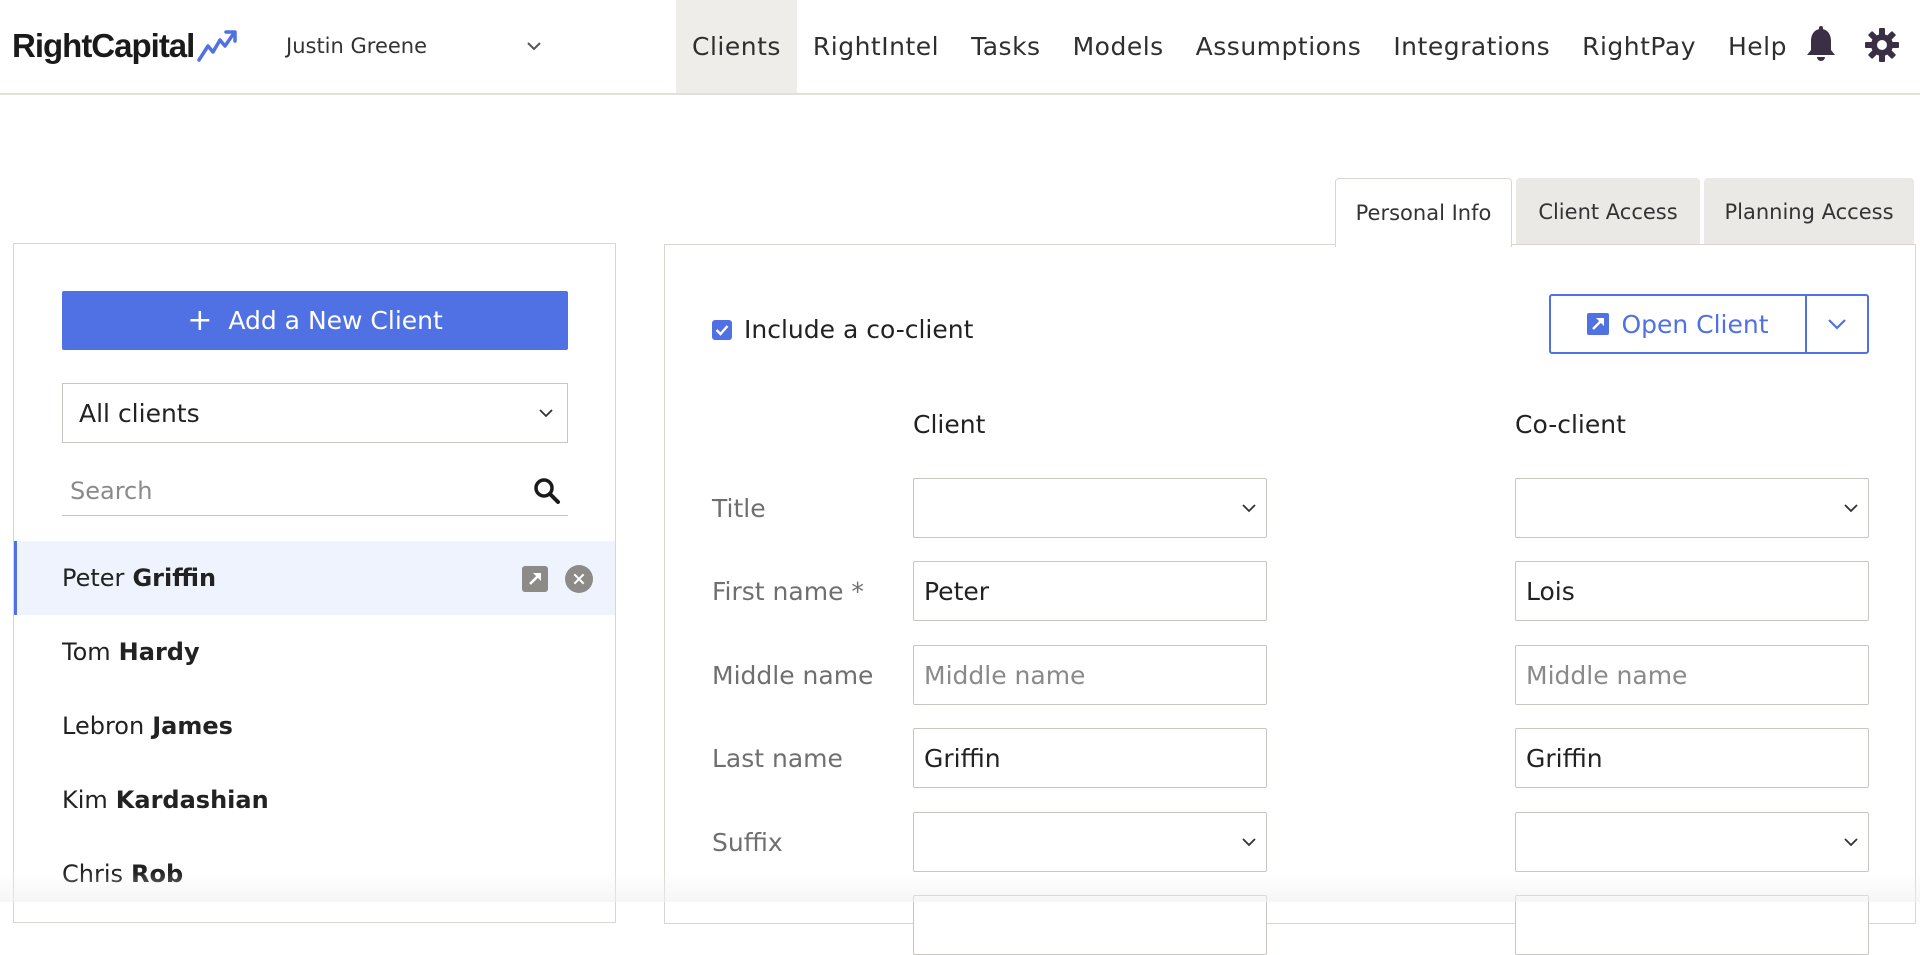  What do you see at coordinates (949, 424) in the screenshot?
I see `client-column-header: Client` at bounding box center [949, 424].